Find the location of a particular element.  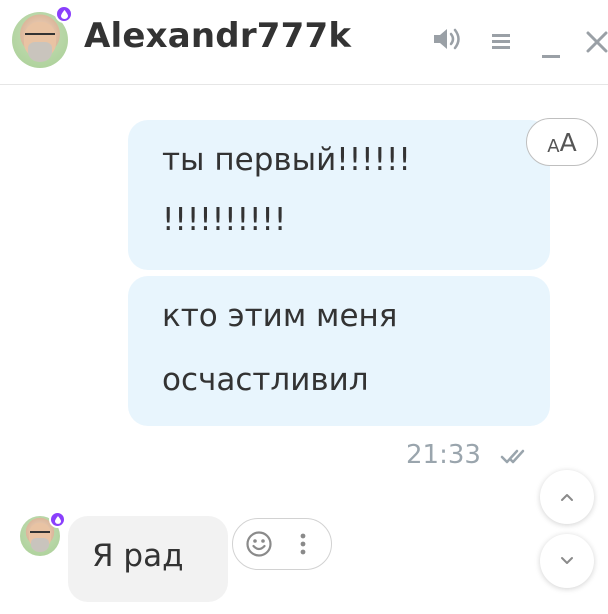

scroll-up-button is located at coordinates (567, 497).